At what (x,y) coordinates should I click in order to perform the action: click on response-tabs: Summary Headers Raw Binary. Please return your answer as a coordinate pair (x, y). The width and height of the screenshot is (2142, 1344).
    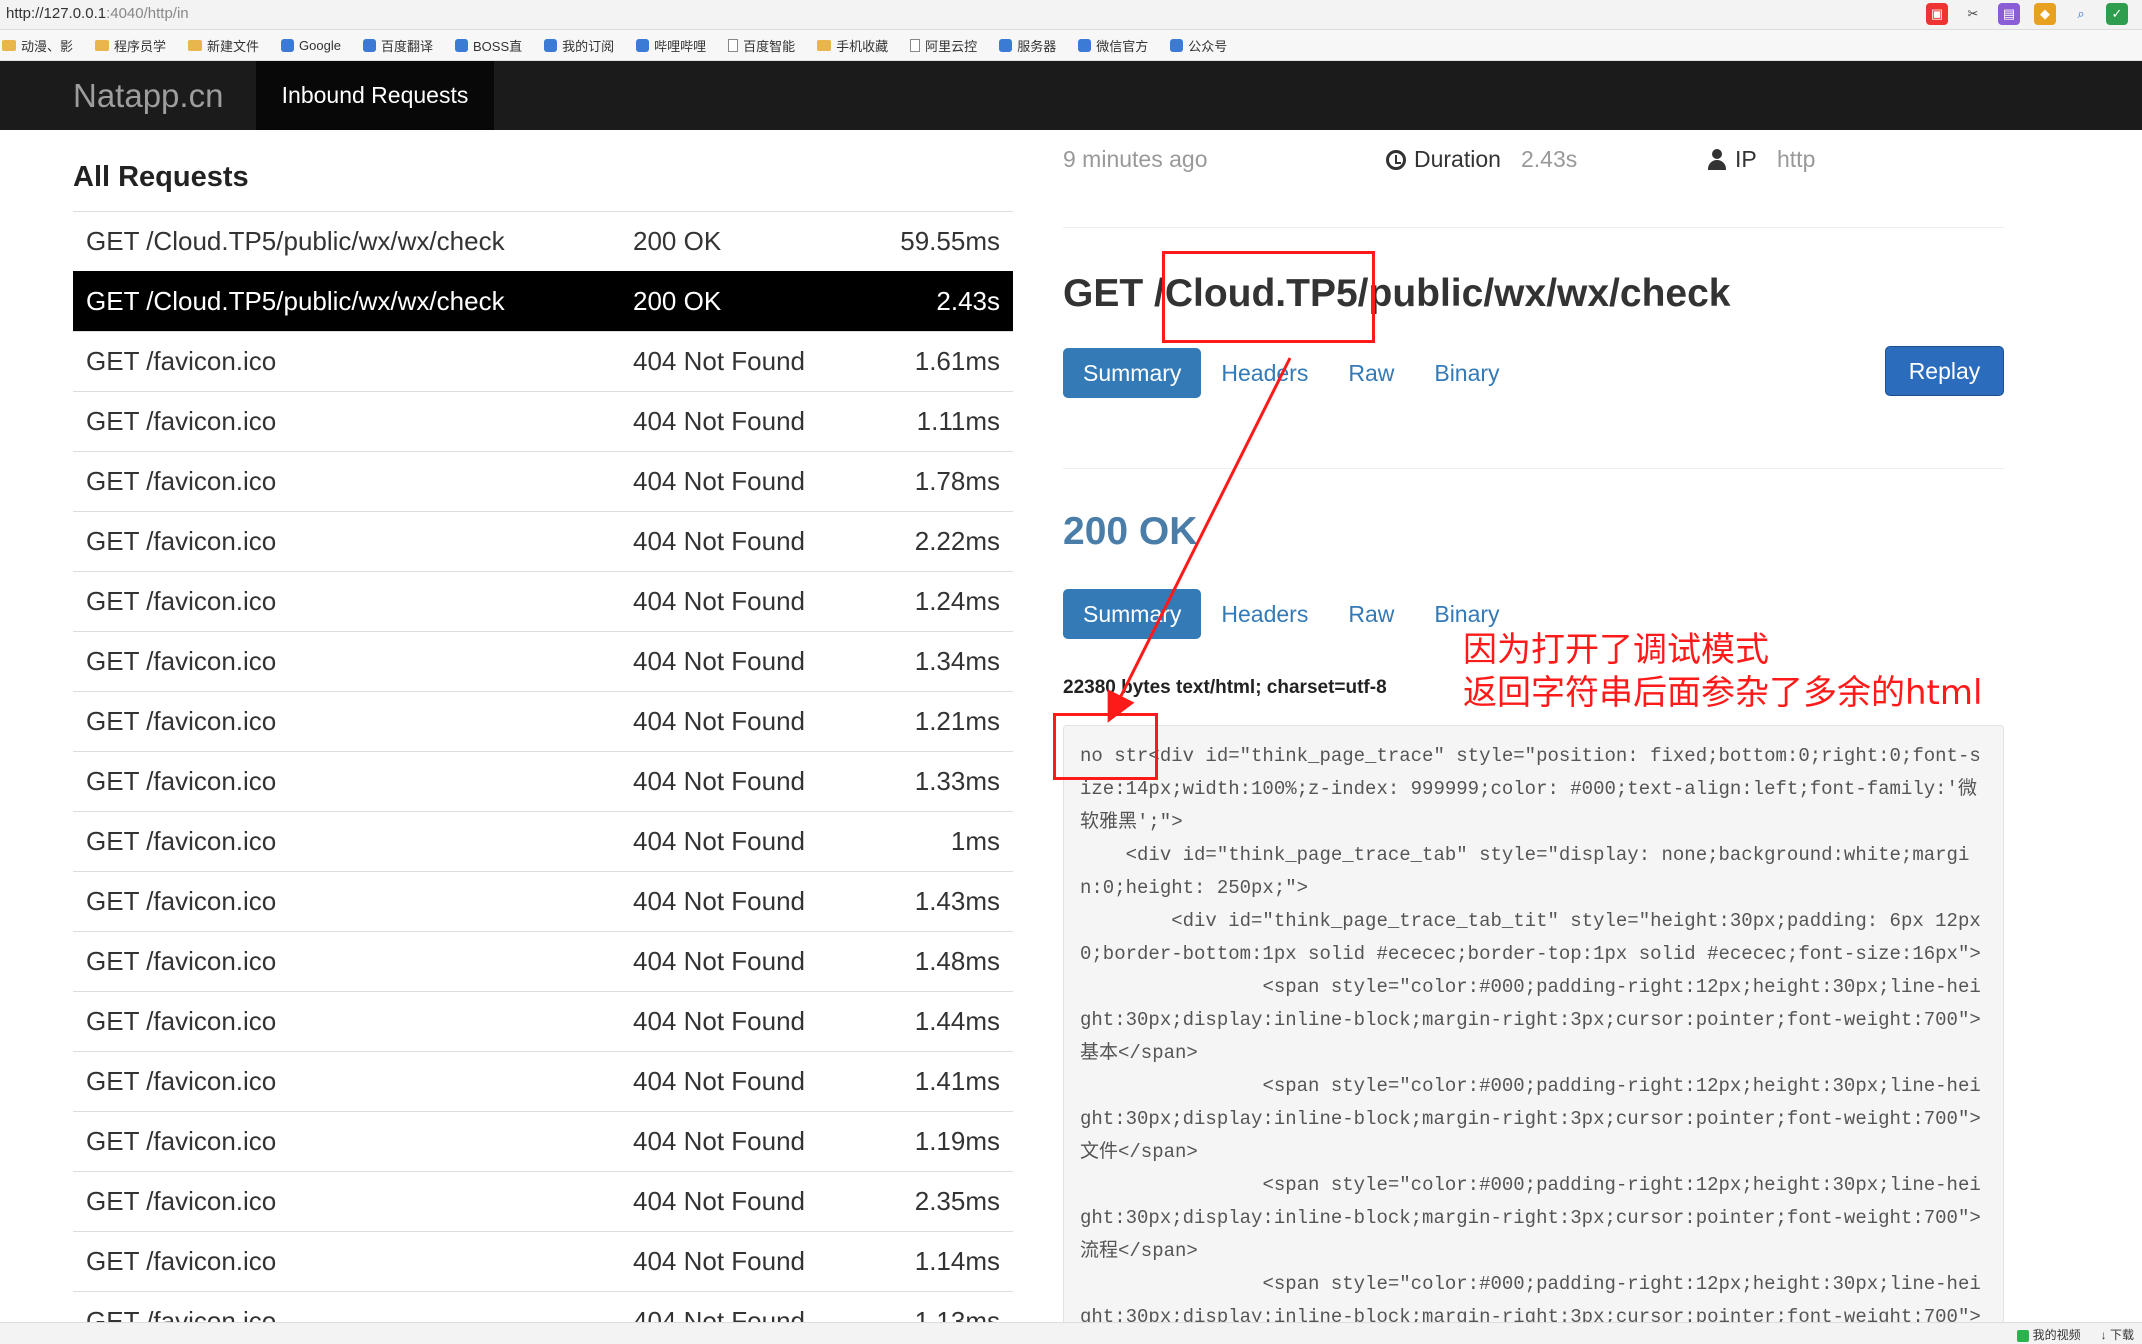
    Looking at the image, I should click on (1291, 614).